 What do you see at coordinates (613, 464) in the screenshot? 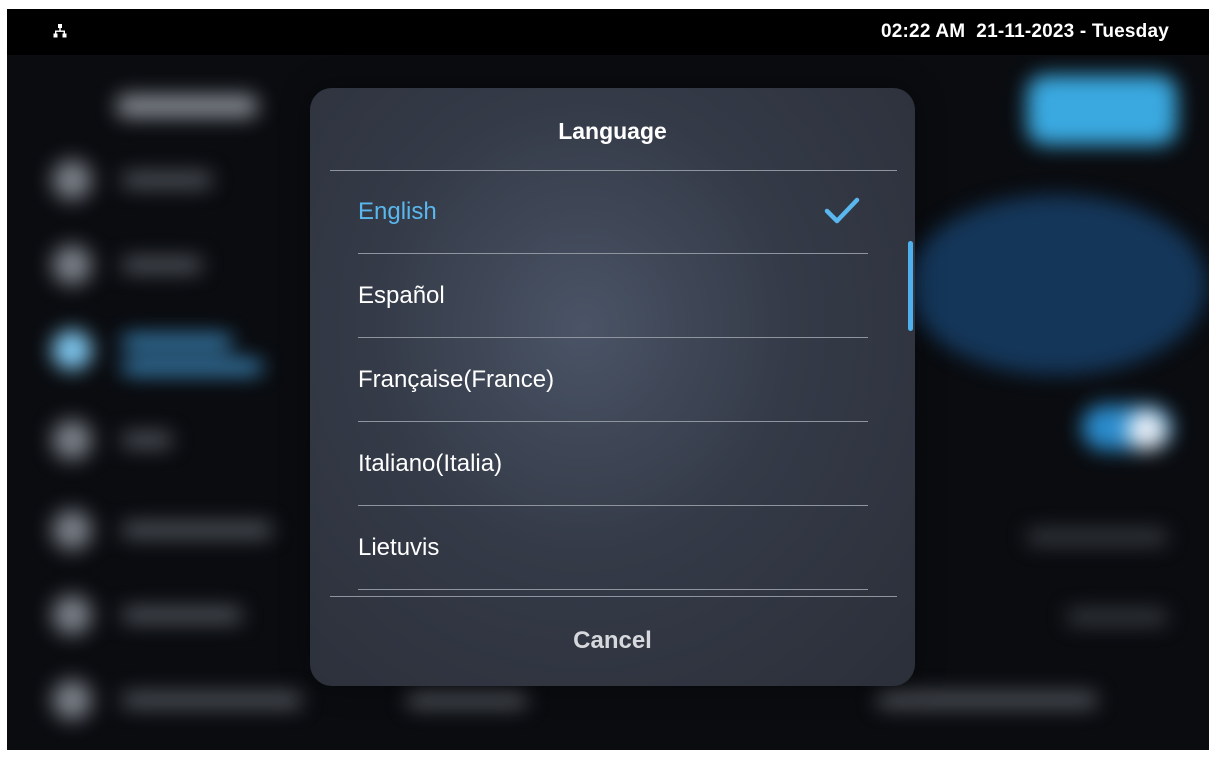
I see `language-option-italiano: Italiano(Italia)` at bounding box center [613, 464].